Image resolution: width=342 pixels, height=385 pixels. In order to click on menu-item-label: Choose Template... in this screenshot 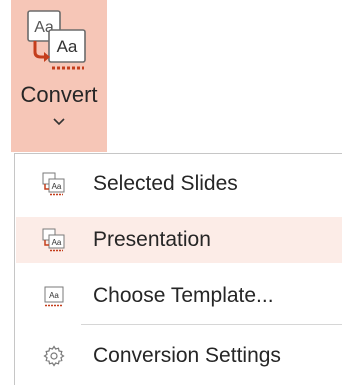, I will do `click(183, 295)`.